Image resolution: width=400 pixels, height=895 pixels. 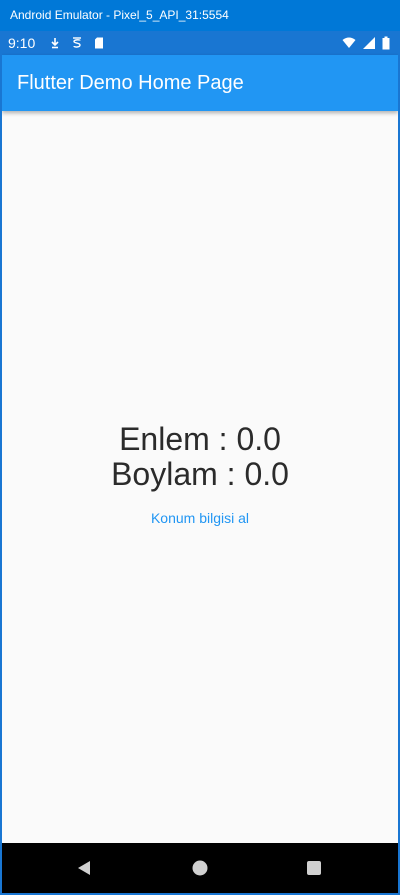 I want to click on sd-card-icon, so click(x=99, y=43).